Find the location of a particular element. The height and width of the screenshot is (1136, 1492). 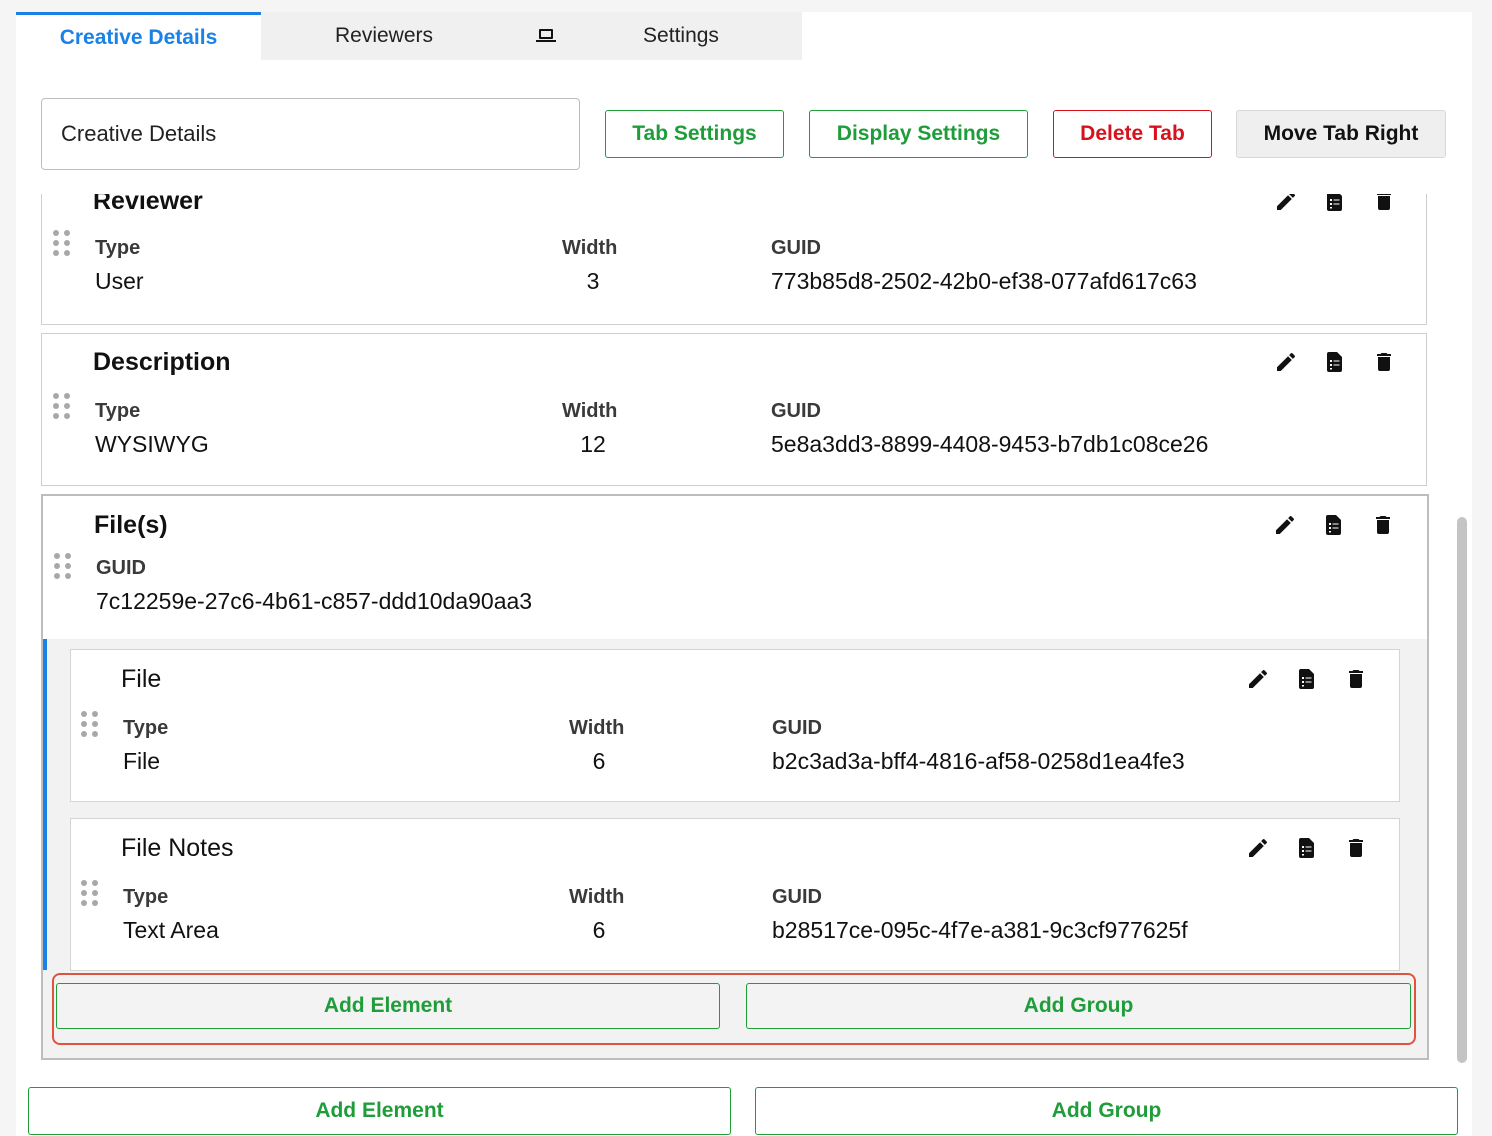

tab-creative-details: Creative Details is located at coordinates (138, 36).